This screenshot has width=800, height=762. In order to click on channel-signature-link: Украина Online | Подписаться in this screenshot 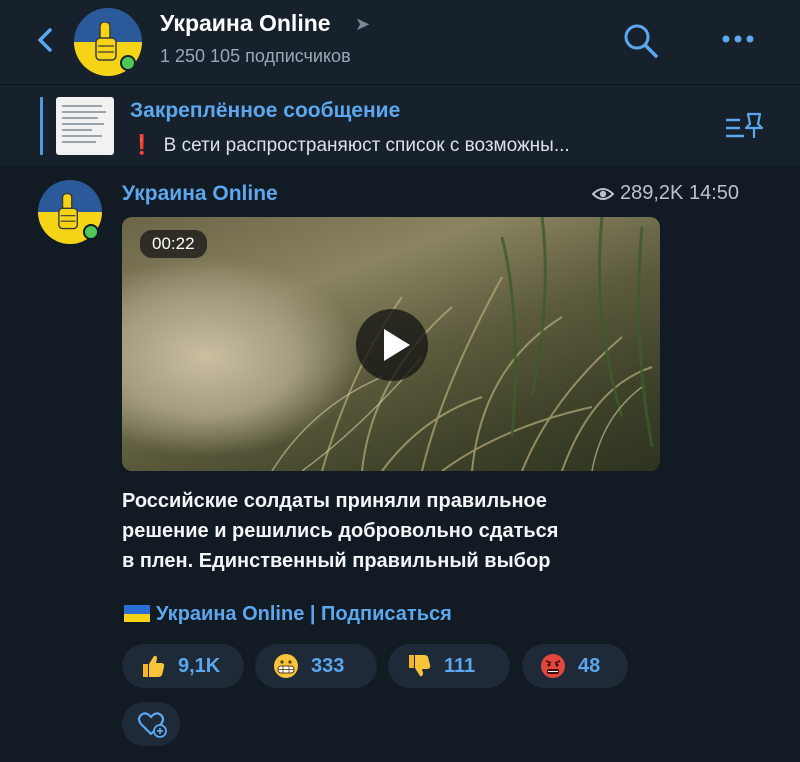, I will do `click(288, 614)`.